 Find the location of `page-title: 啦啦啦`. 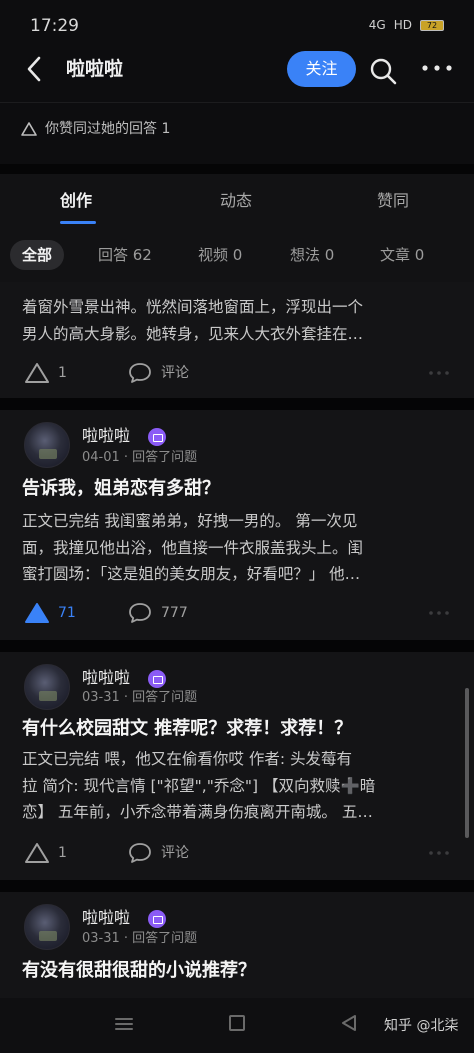

page-title: 啦啦啦 is located at coordinates (95, 69).